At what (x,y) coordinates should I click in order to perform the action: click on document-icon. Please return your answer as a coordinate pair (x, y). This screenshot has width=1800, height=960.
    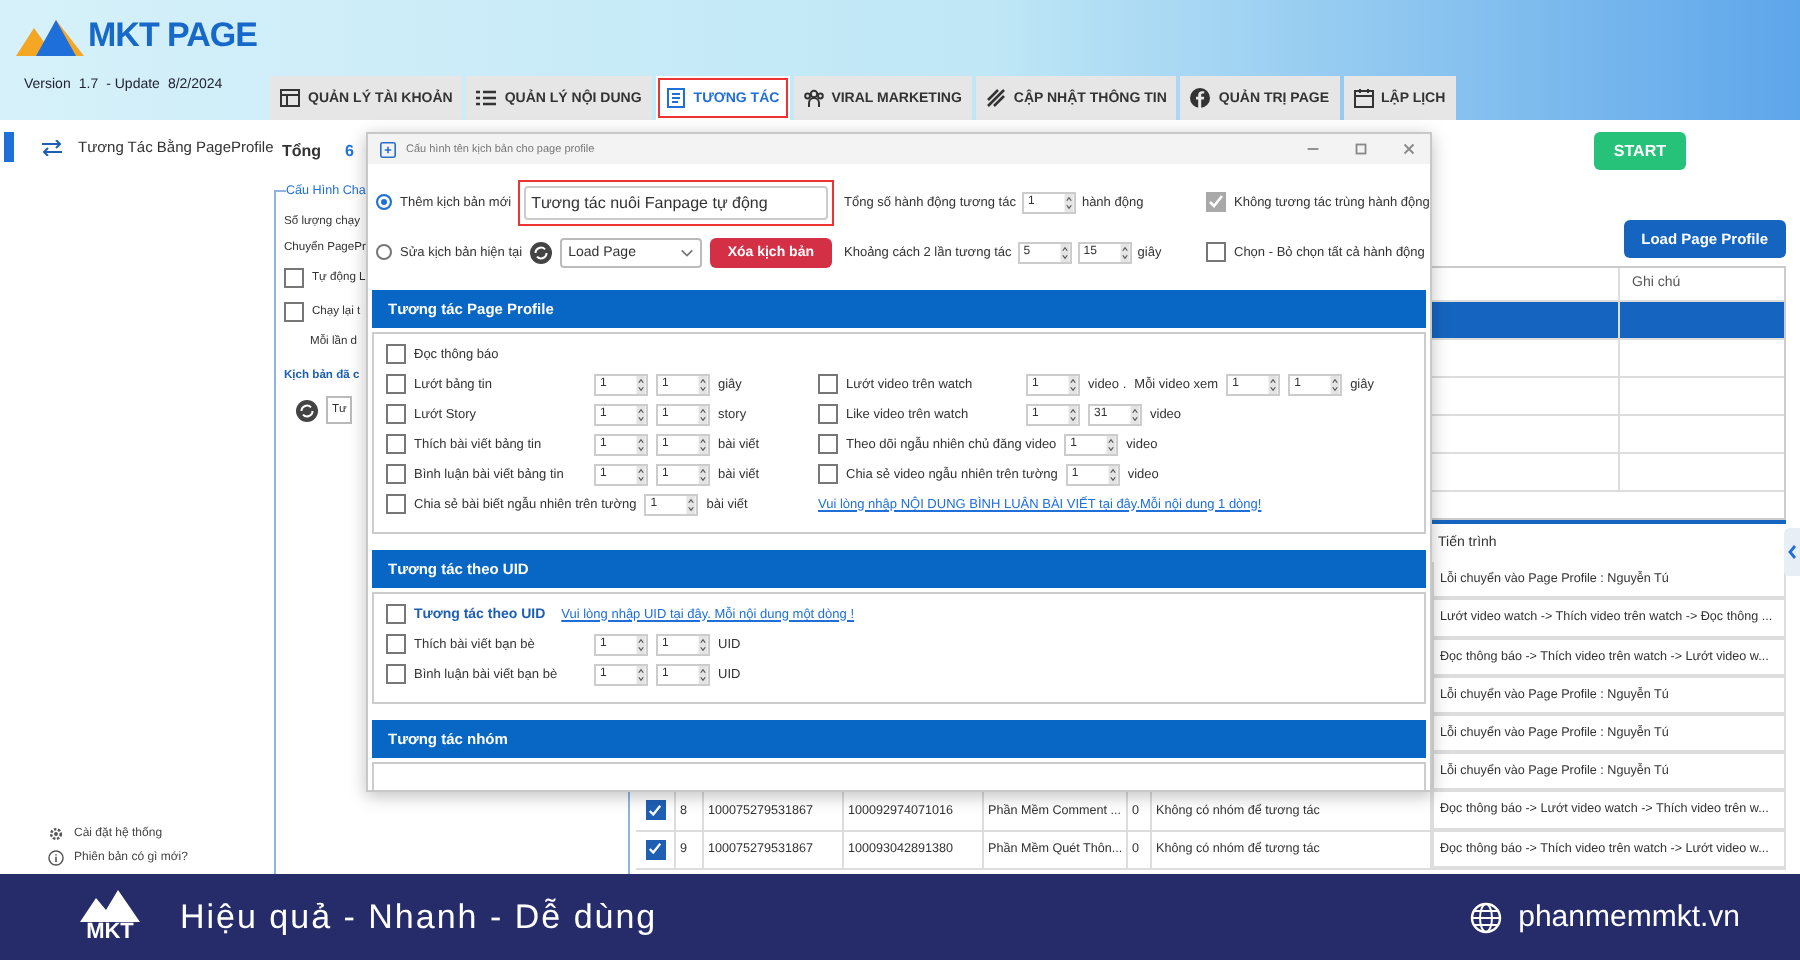
    Looking at the image, I should click on (388, 149).